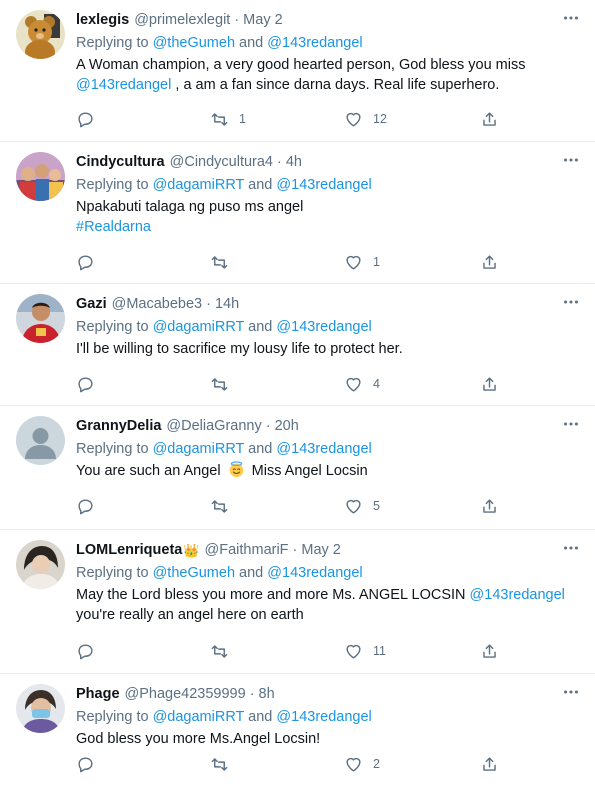 Image resolution: width=595 pixels, height=787 pixels. What do you see at coordinates (376, 764) in the screenshot?
I see `like-count: 2` at bounding box center [376, 764].